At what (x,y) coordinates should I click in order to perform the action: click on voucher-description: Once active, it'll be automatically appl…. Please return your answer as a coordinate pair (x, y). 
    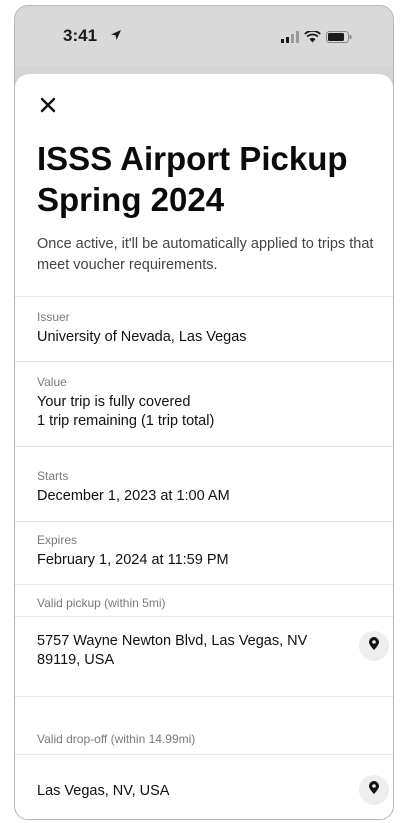
    Looking at the image, I should click on (205, 254).